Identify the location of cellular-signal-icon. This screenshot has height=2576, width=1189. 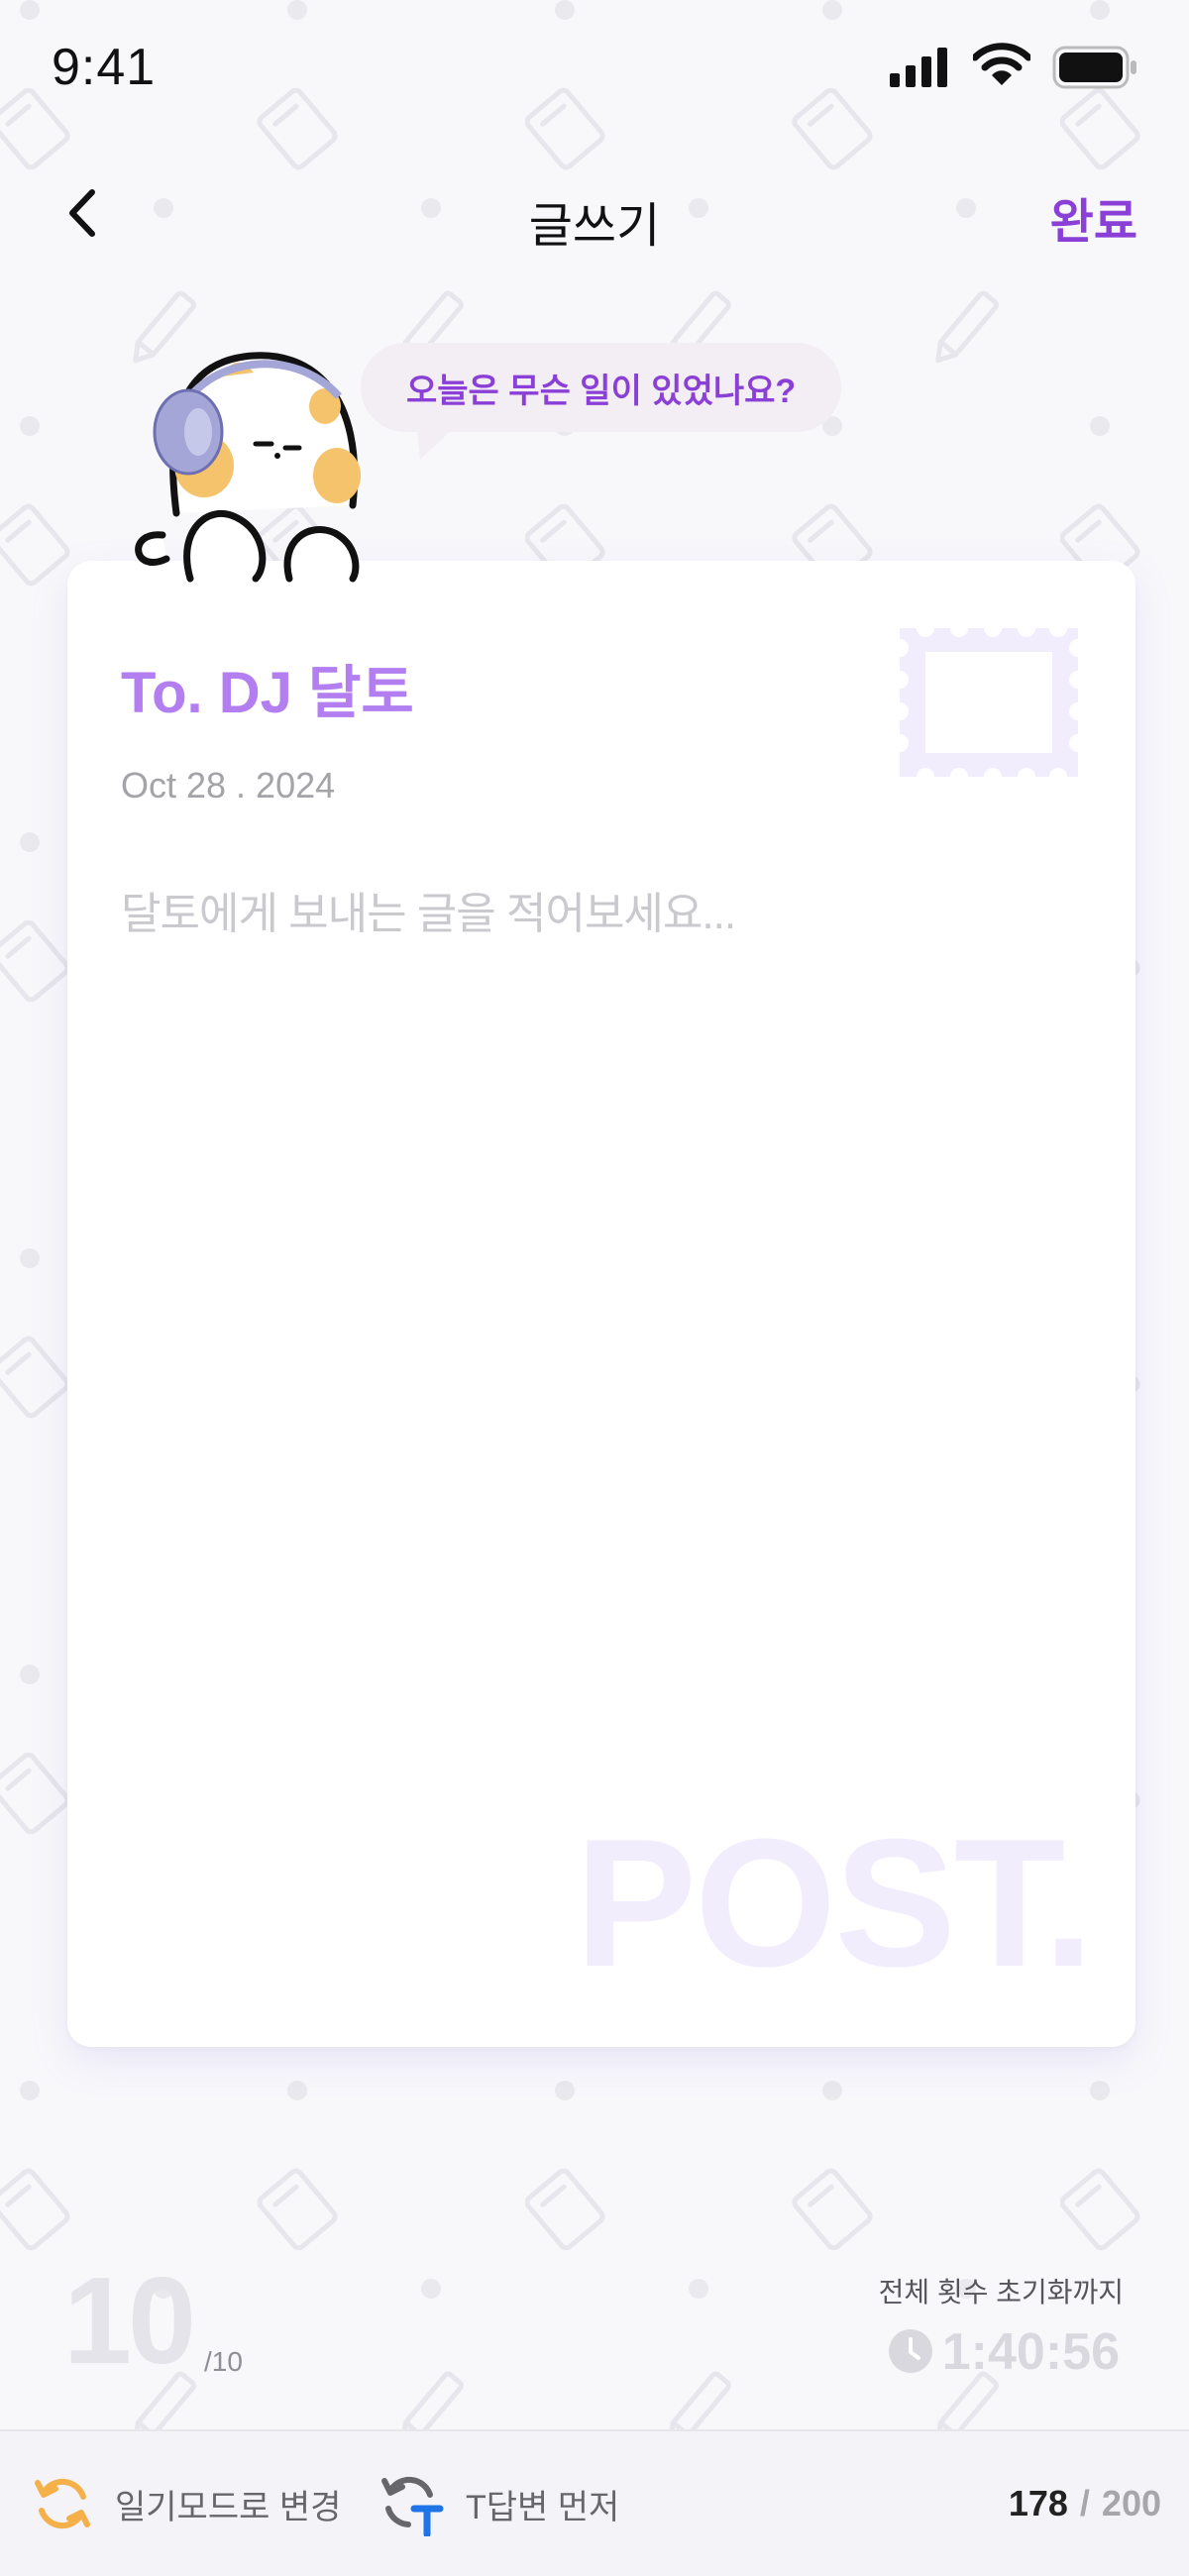
(919, 67).